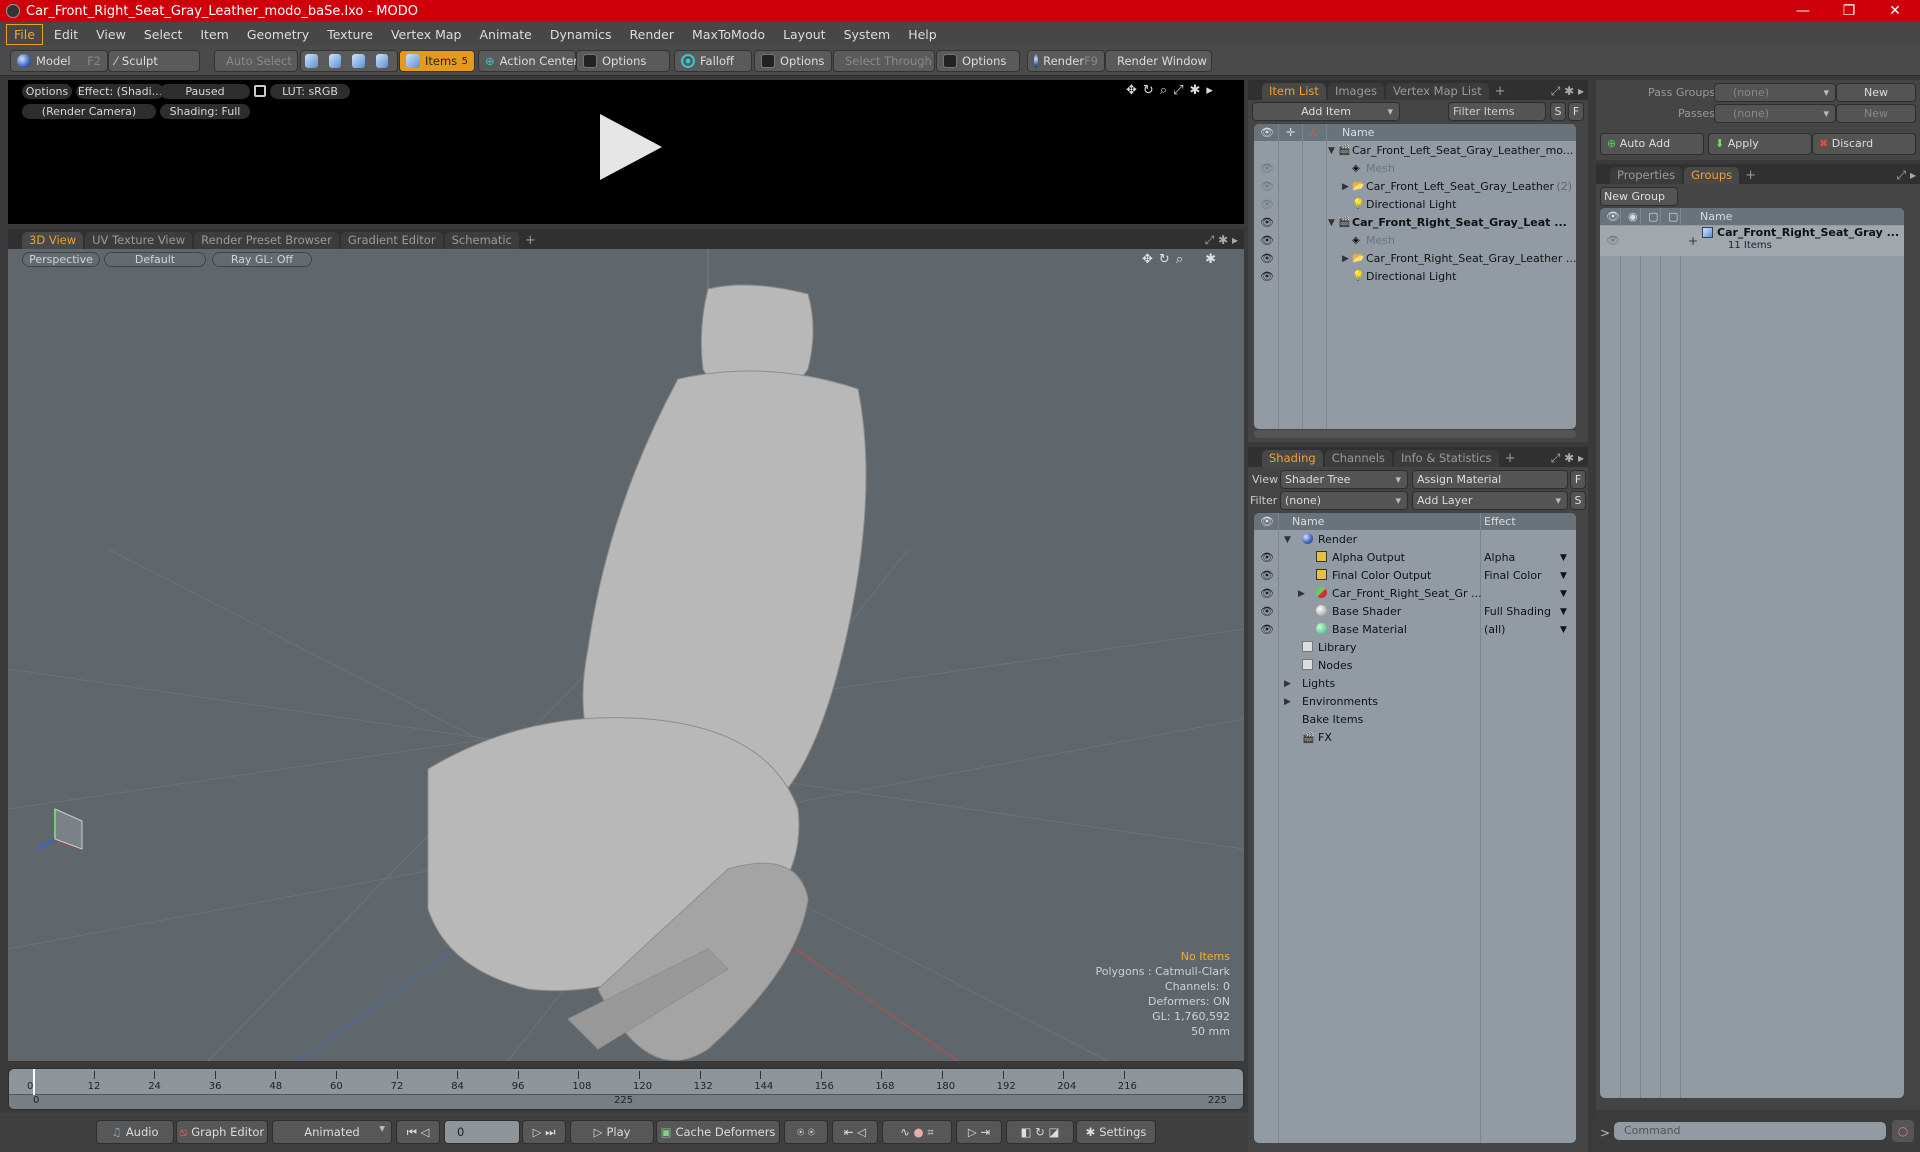  I want to click on panel-controls: ⤢ ▸, so click(1908, 175).